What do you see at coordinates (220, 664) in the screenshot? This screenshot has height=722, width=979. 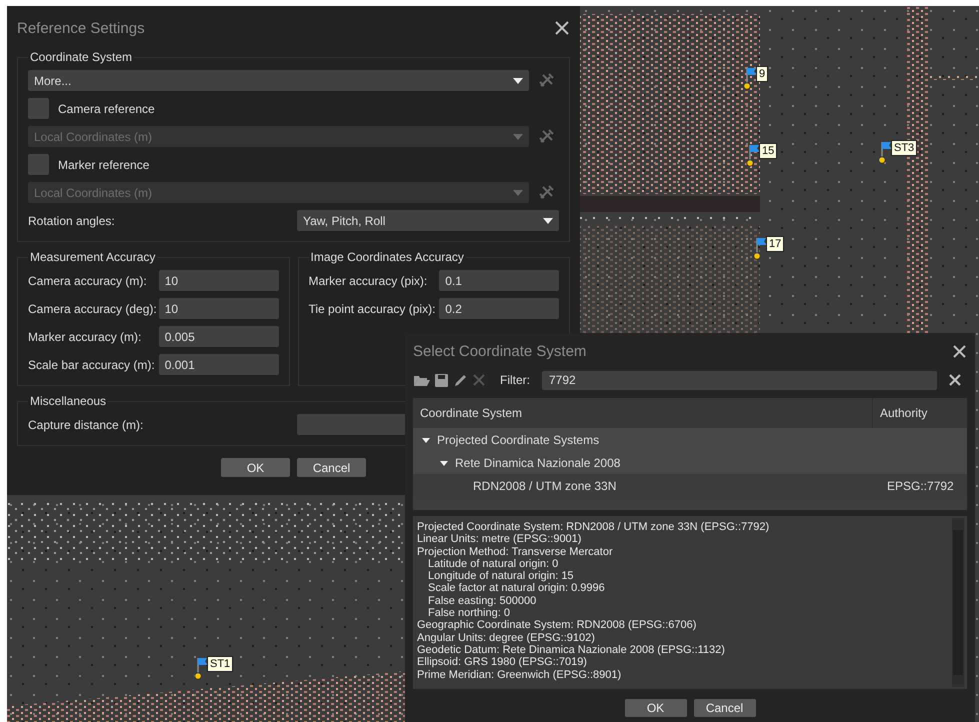 I see `marker-label: ST1` at bounding box center [220, 664].